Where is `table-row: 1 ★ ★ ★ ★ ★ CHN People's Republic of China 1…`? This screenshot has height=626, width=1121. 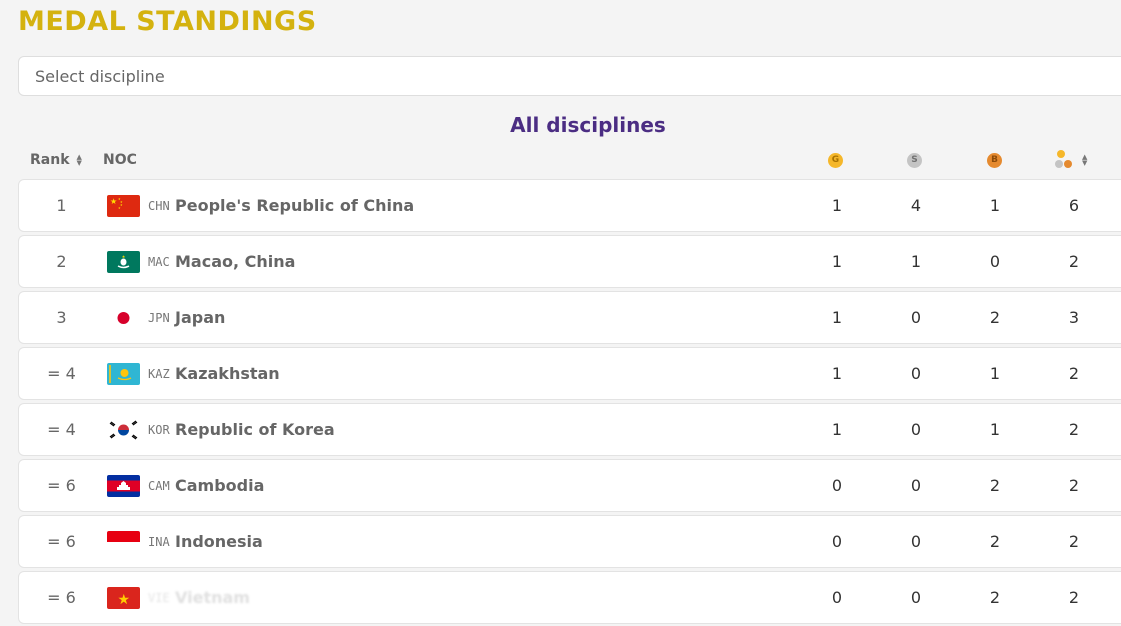
table-row: 1 ★ ★ ★ ★ ★ CHN People's Republic of China 1… is located at coordinates (569, 205).